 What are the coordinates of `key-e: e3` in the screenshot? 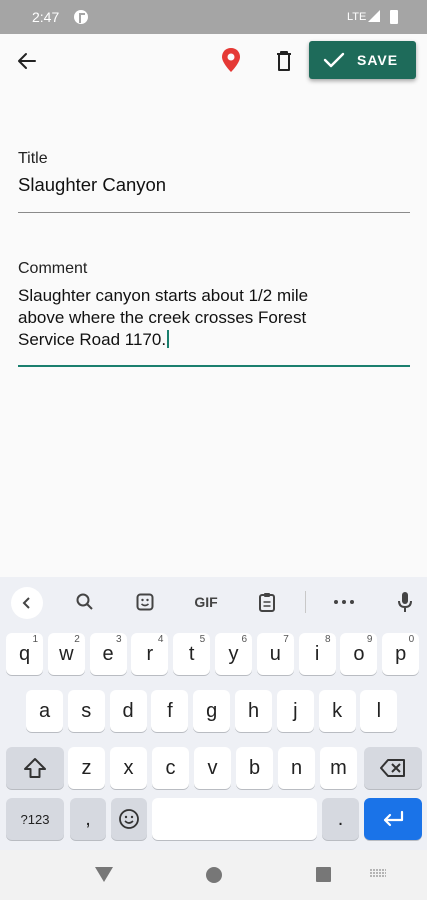 It's located at (108, 654).